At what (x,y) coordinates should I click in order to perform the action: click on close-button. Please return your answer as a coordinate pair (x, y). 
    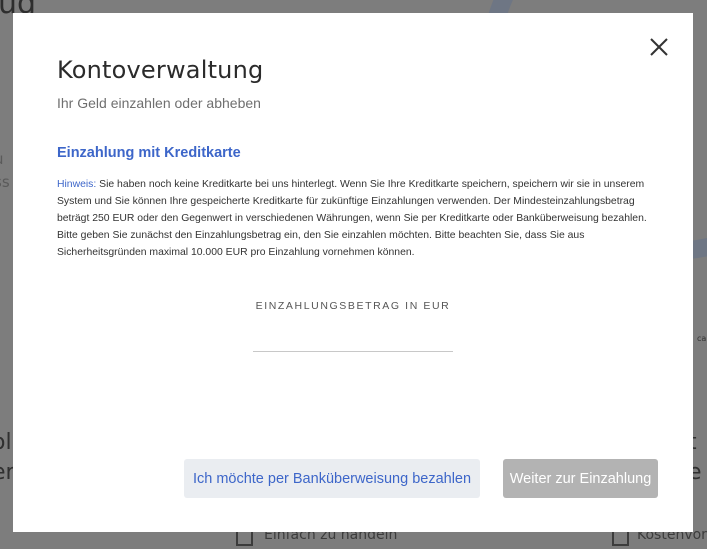
    Looking at the image, I should click on (659, 47).